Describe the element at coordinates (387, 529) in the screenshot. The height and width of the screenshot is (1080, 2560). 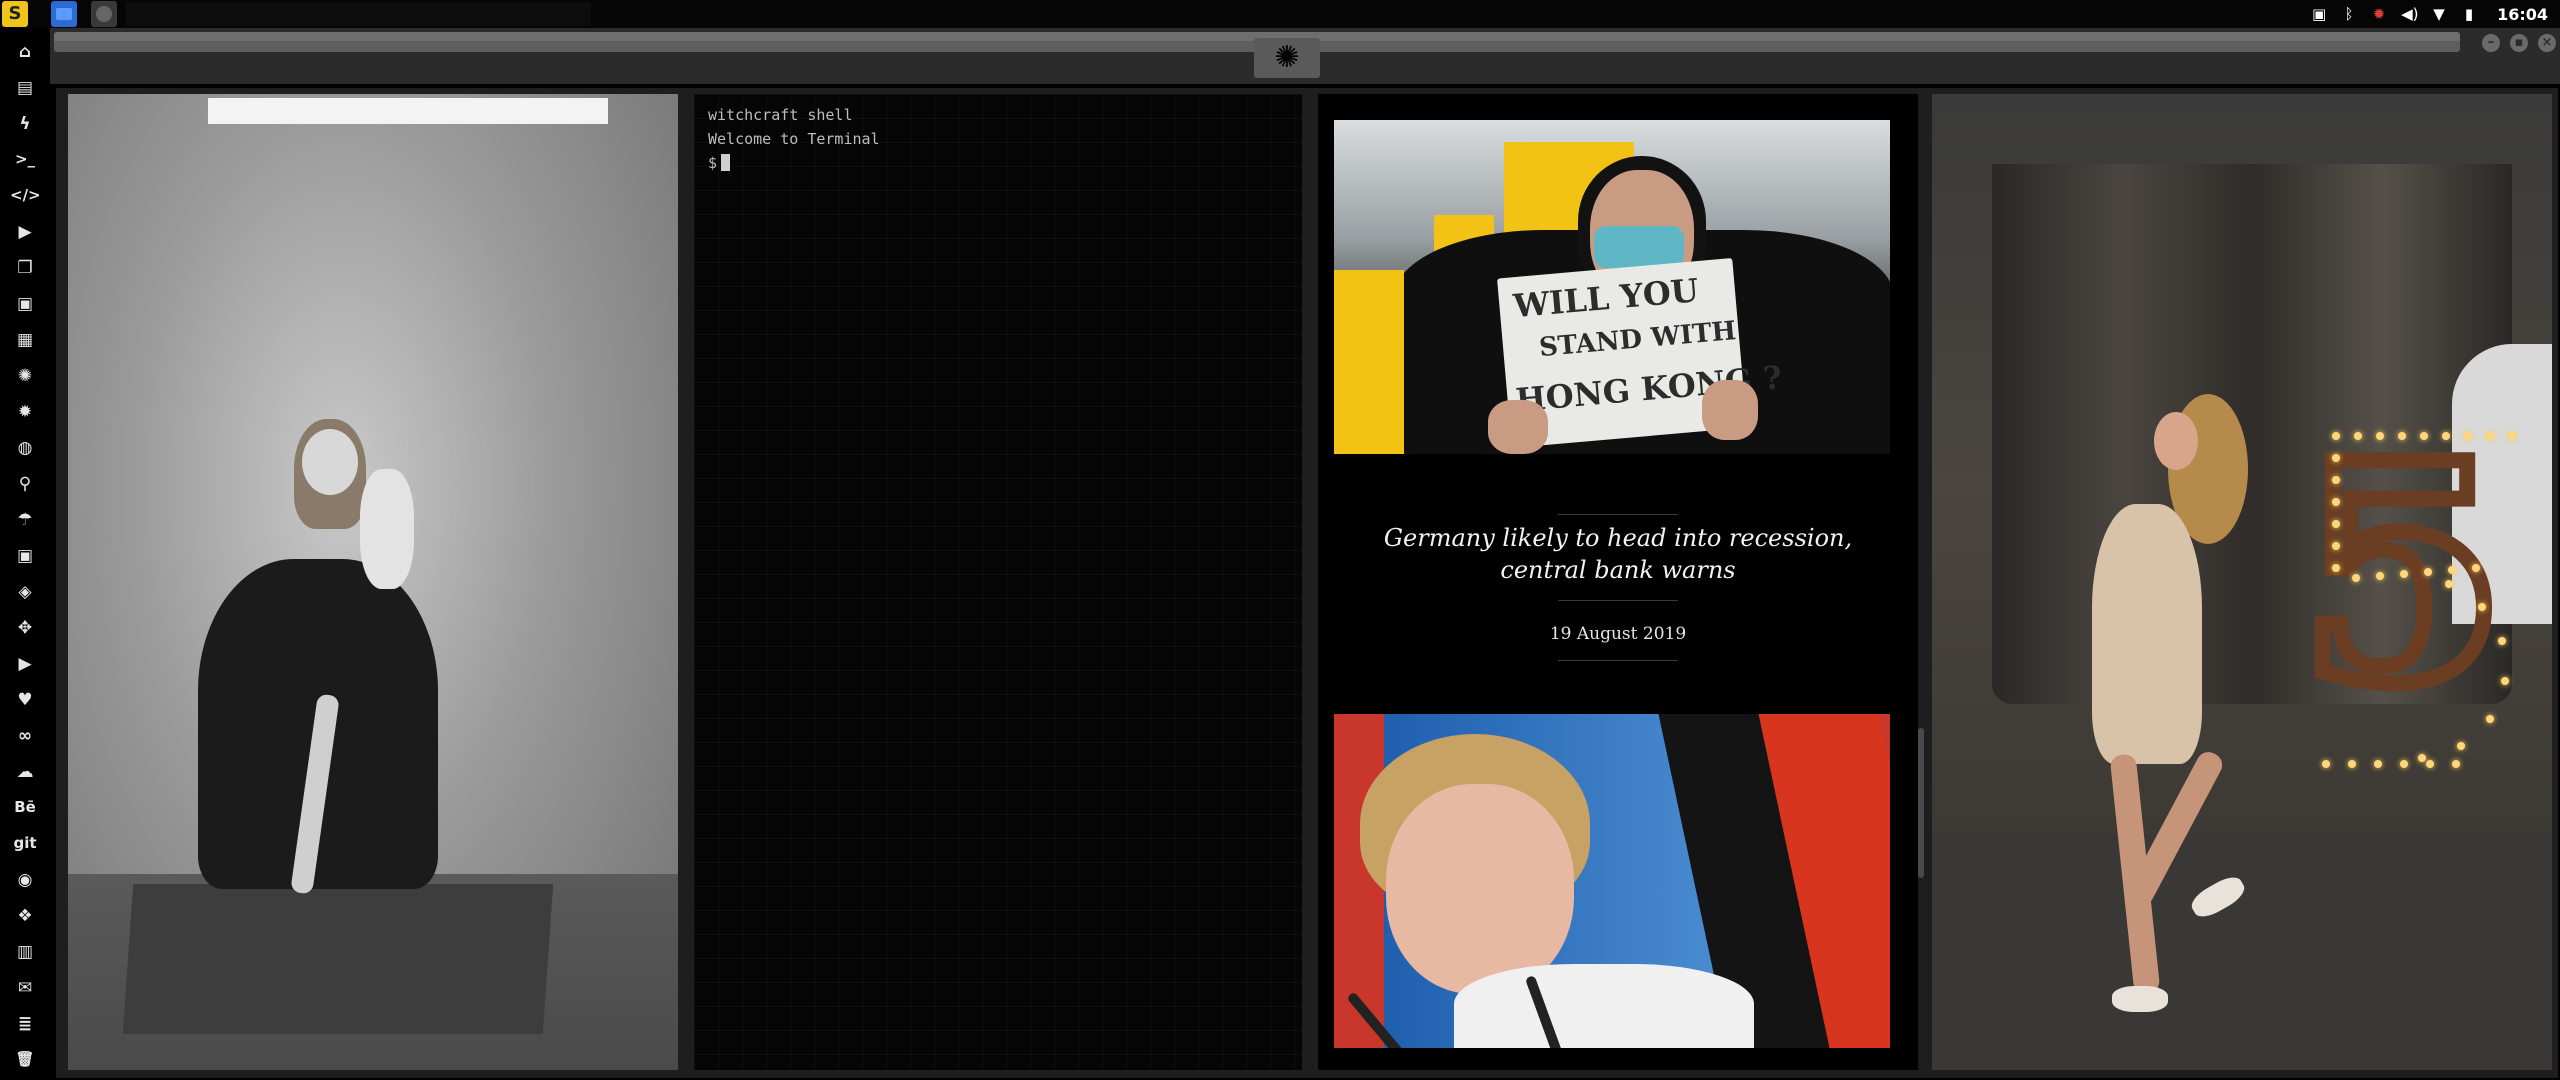
I see `baby` at that location.